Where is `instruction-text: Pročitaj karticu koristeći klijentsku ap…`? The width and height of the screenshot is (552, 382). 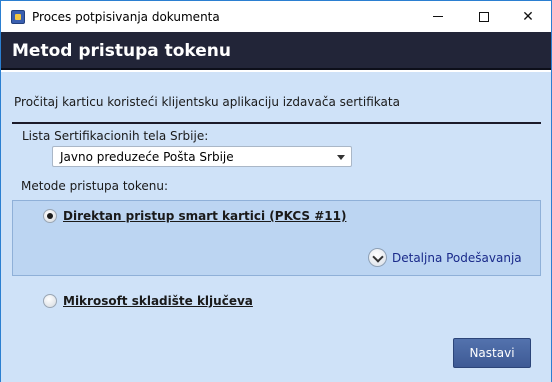
instruction-text: Pročitaj karticu koristeći klijentsku ap… is located at coordinates (207, 102).